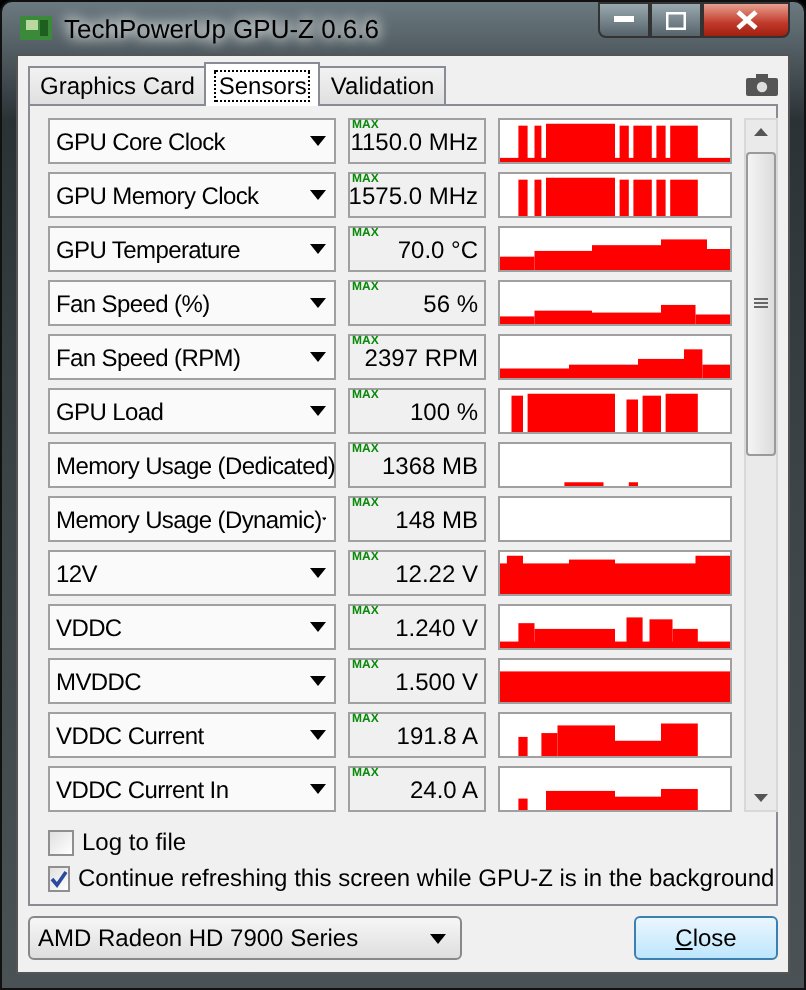 This screenshot has width=806, height=990. I want to click on sensor-value: 1575.0 MHz, so click(413, 195).